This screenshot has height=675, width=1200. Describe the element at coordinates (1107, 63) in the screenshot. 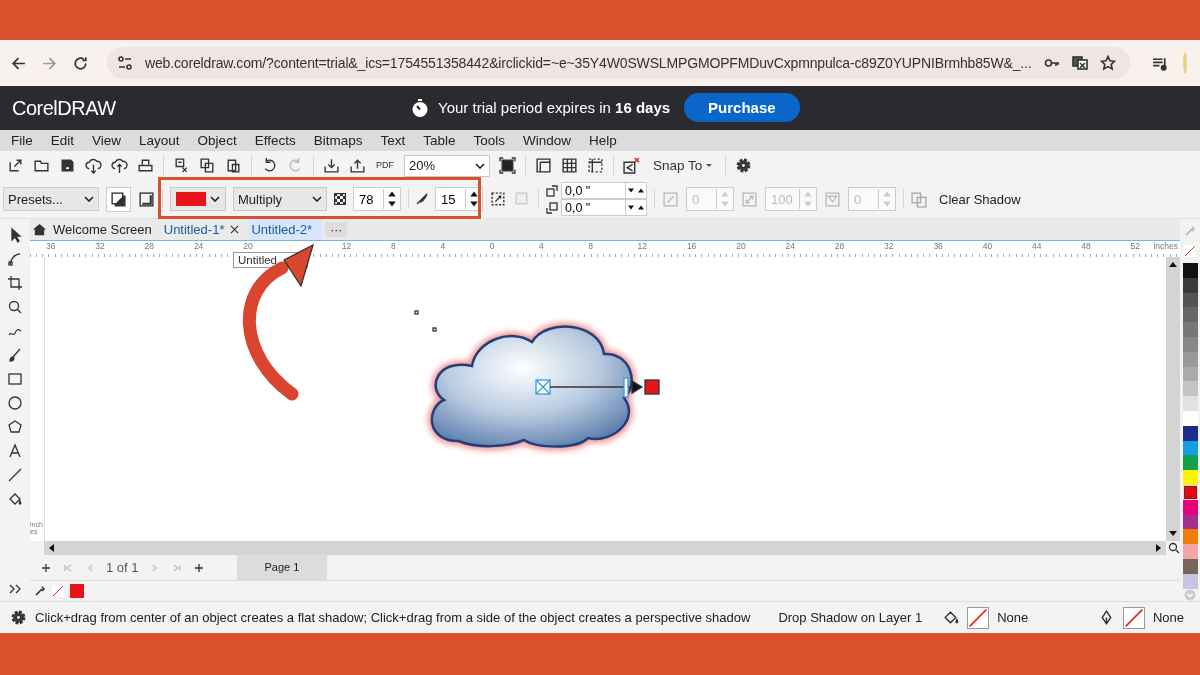

I see `star-icon` at that location.